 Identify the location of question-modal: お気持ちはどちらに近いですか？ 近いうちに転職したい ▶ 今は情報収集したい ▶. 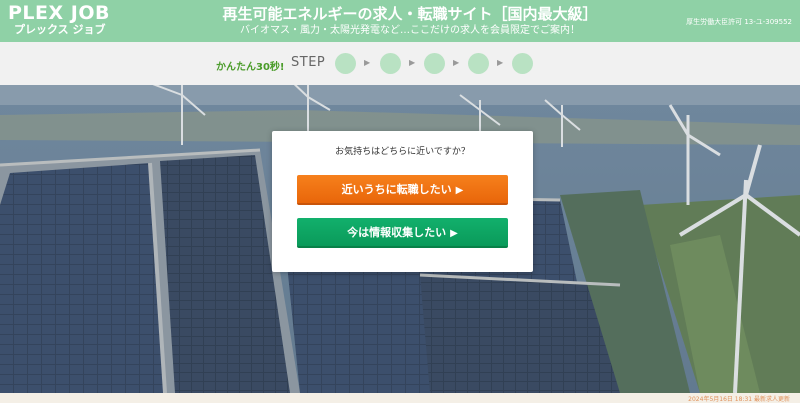
(402, 201).